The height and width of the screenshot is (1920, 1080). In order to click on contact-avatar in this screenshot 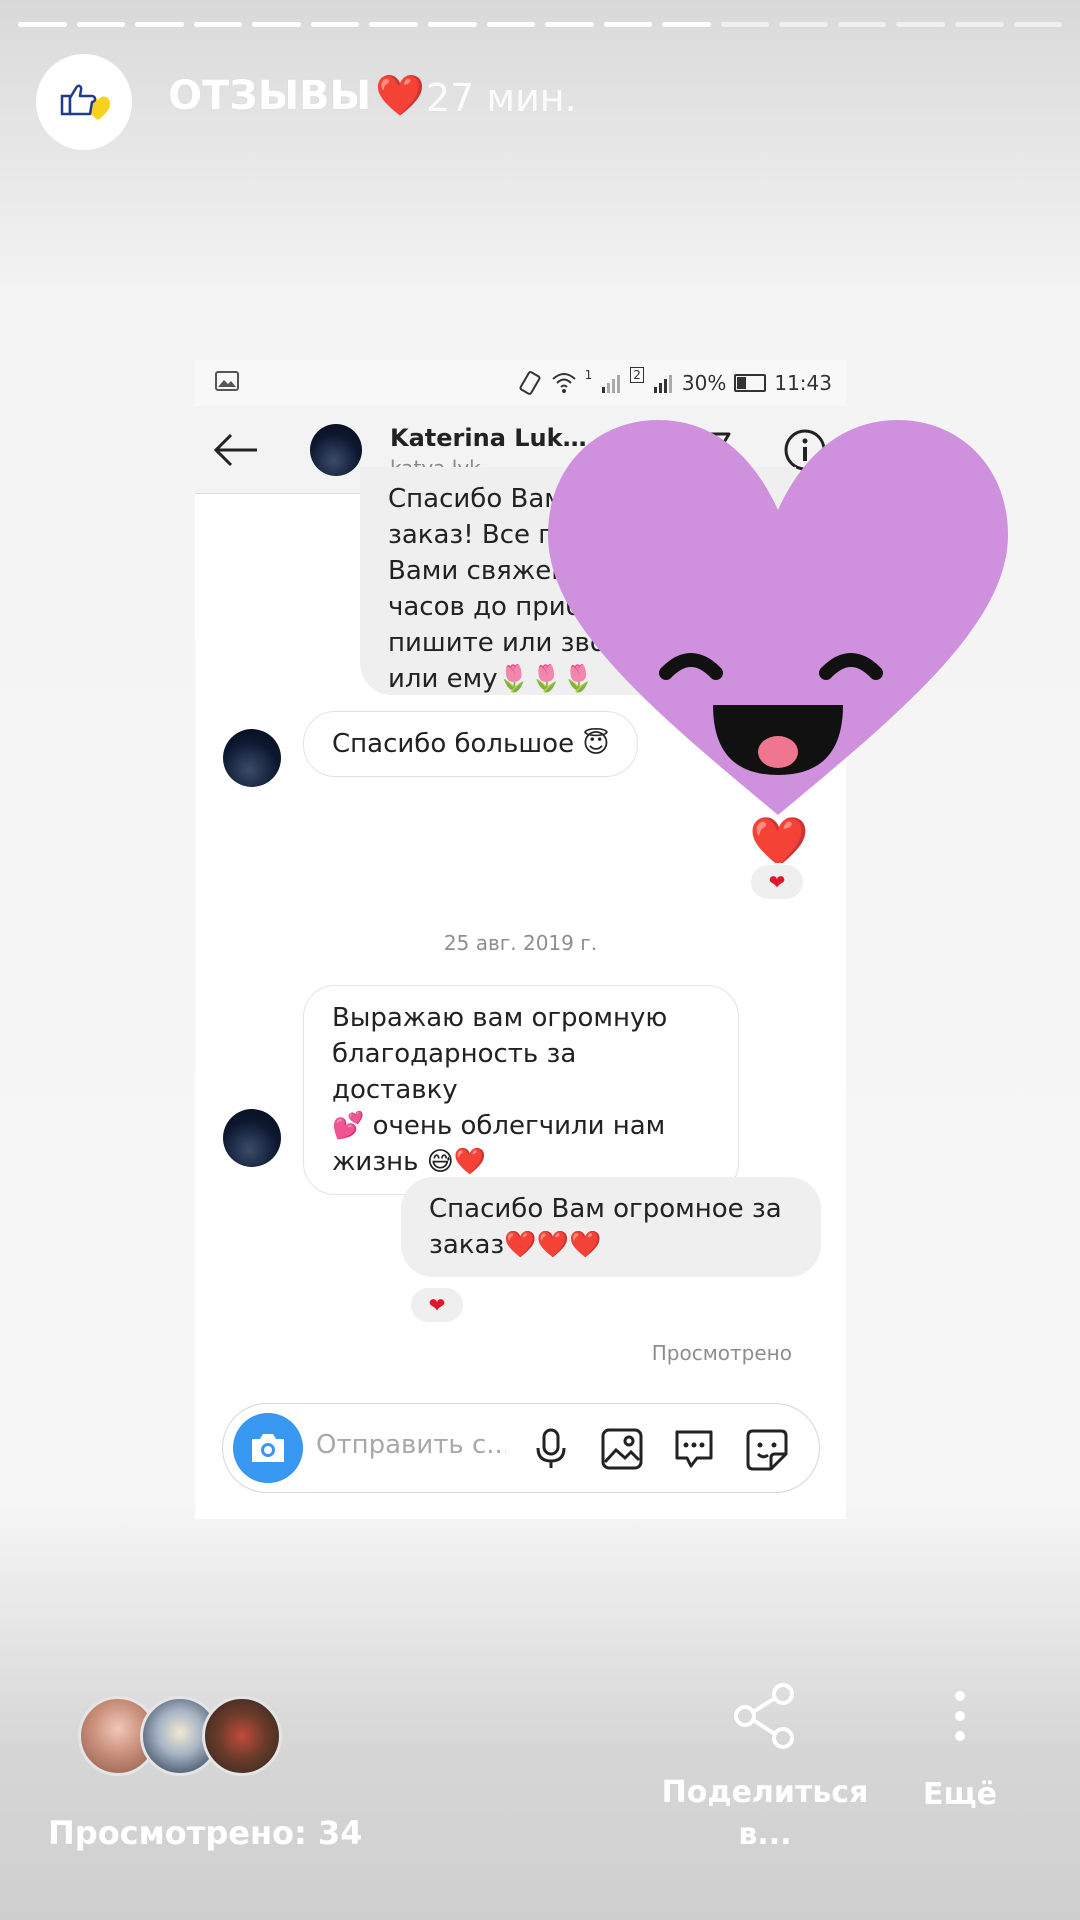, I will do `click(336, 450)`.